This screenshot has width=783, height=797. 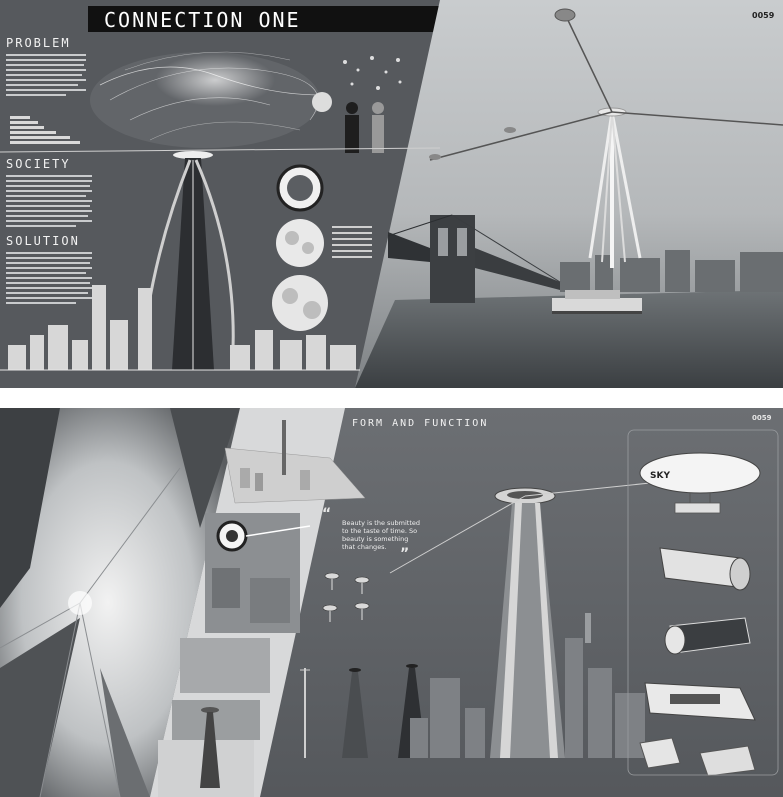 What do you see at coordinates (379, 531) in the screenshot?
I see `quote-line-2: to the taste of time. So` at bounding box center [379, 531].